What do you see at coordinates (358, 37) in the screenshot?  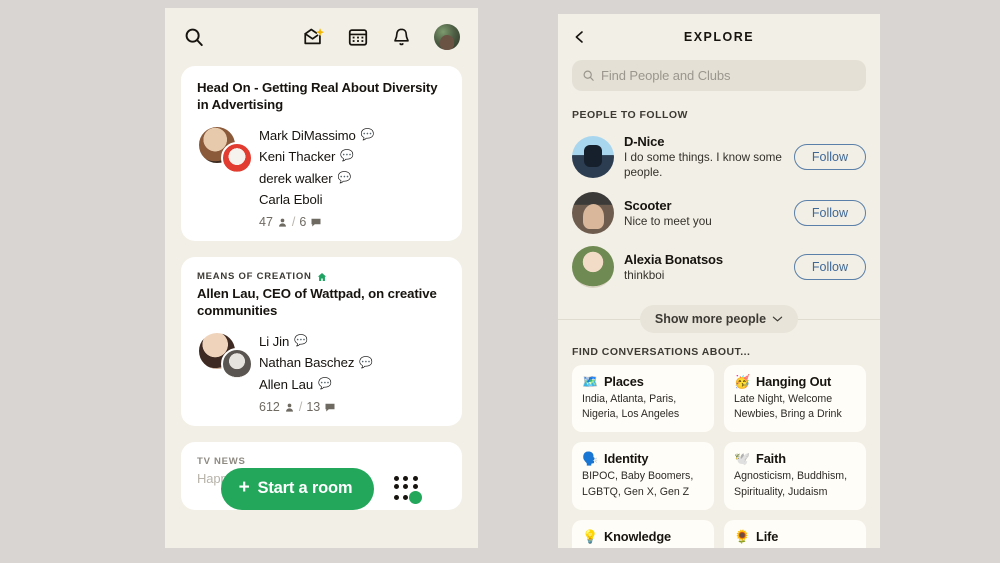 I see `calendar-icon` at bounding box center [358, 37].